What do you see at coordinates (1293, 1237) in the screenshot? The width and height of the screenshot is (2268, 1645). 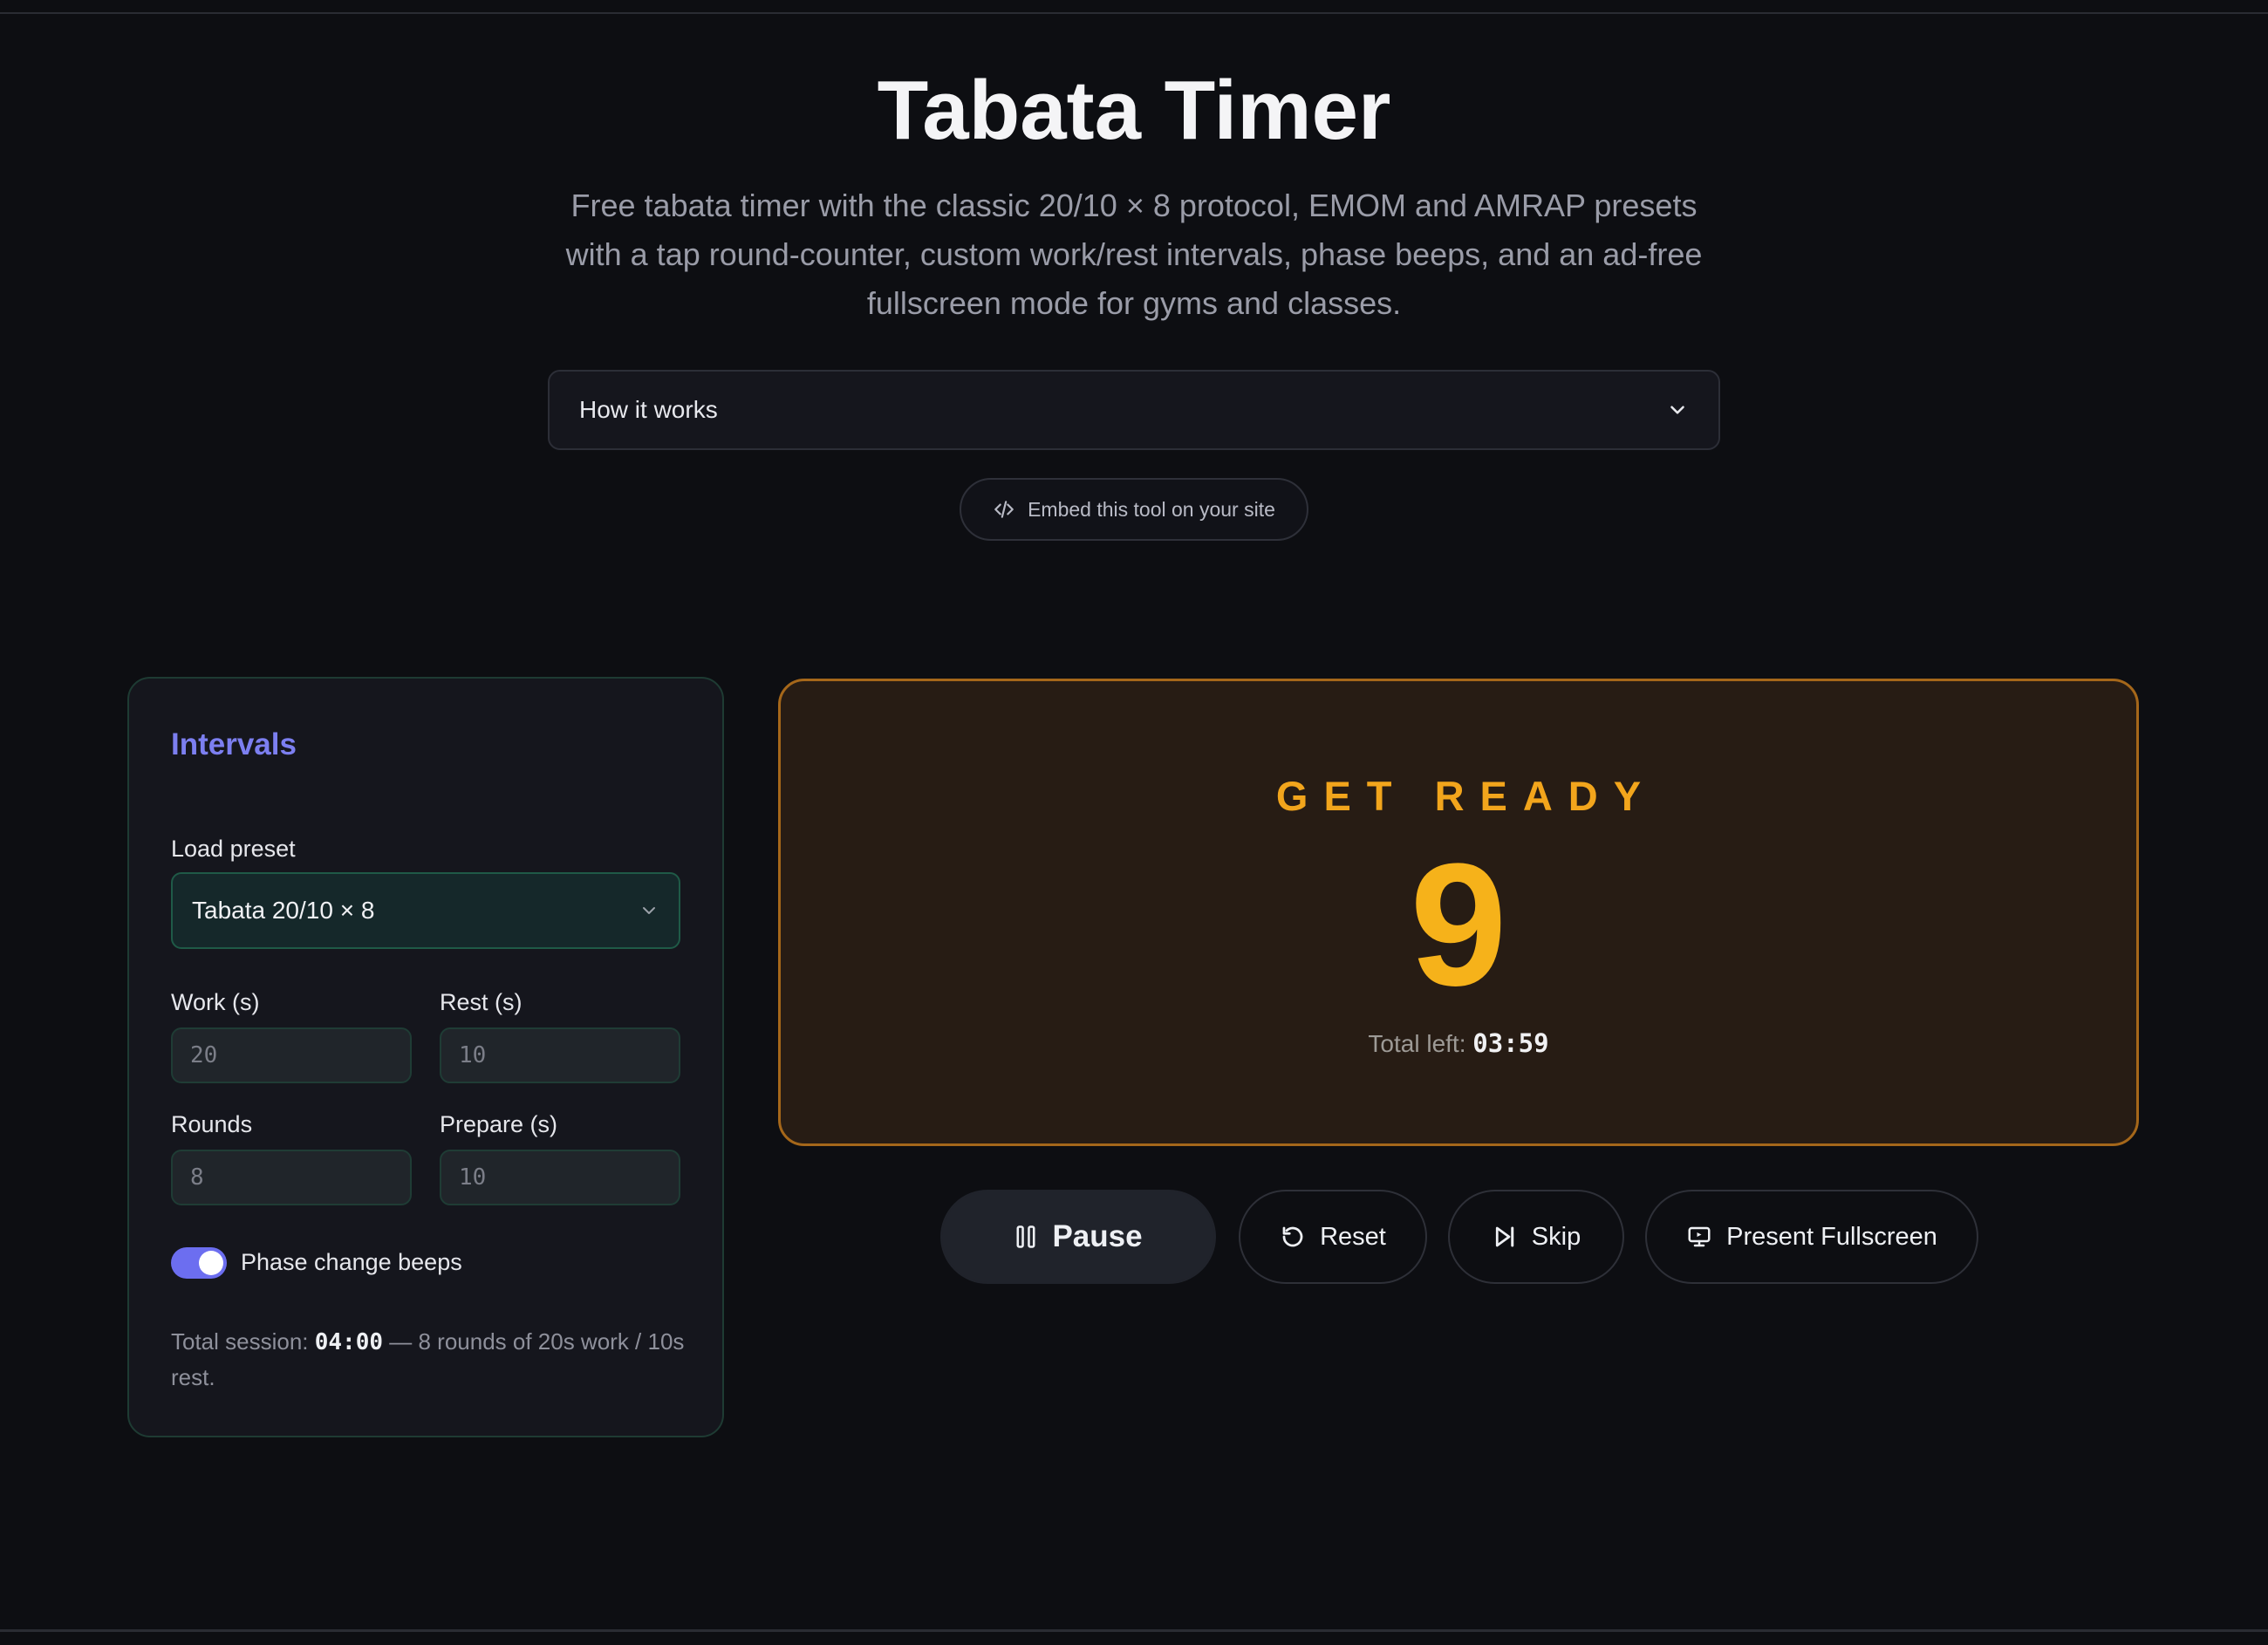 I see `rotate-ccw-icon` at bounding box center [1293, 1237].